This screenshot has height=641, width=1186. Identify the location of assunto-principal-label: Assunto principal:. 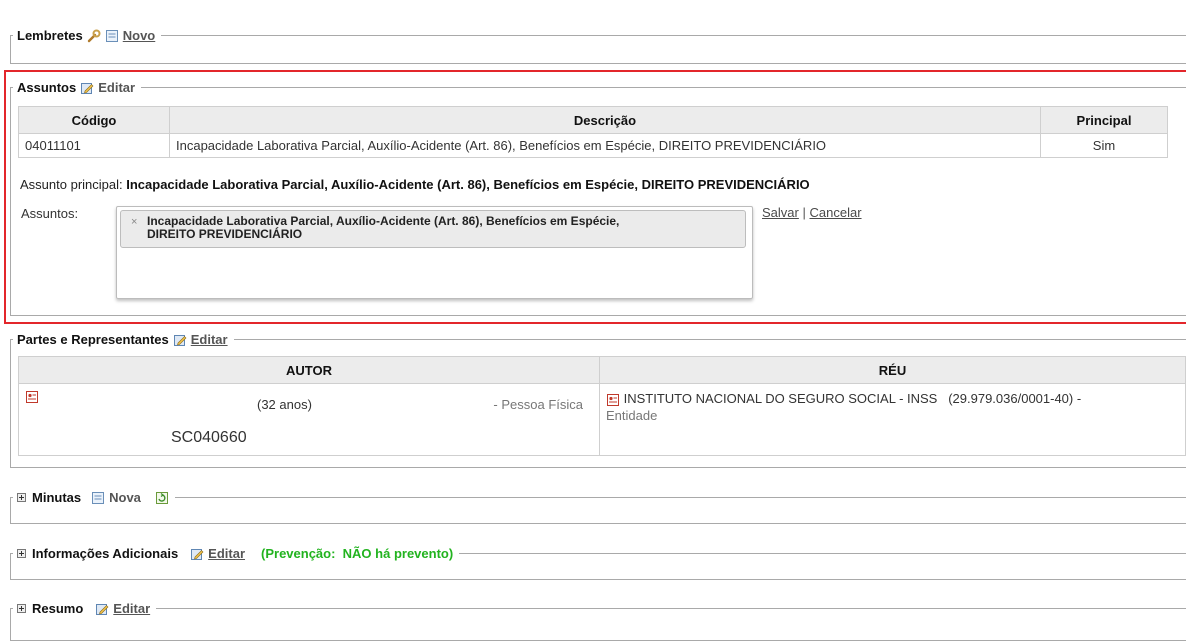
(71, 184).